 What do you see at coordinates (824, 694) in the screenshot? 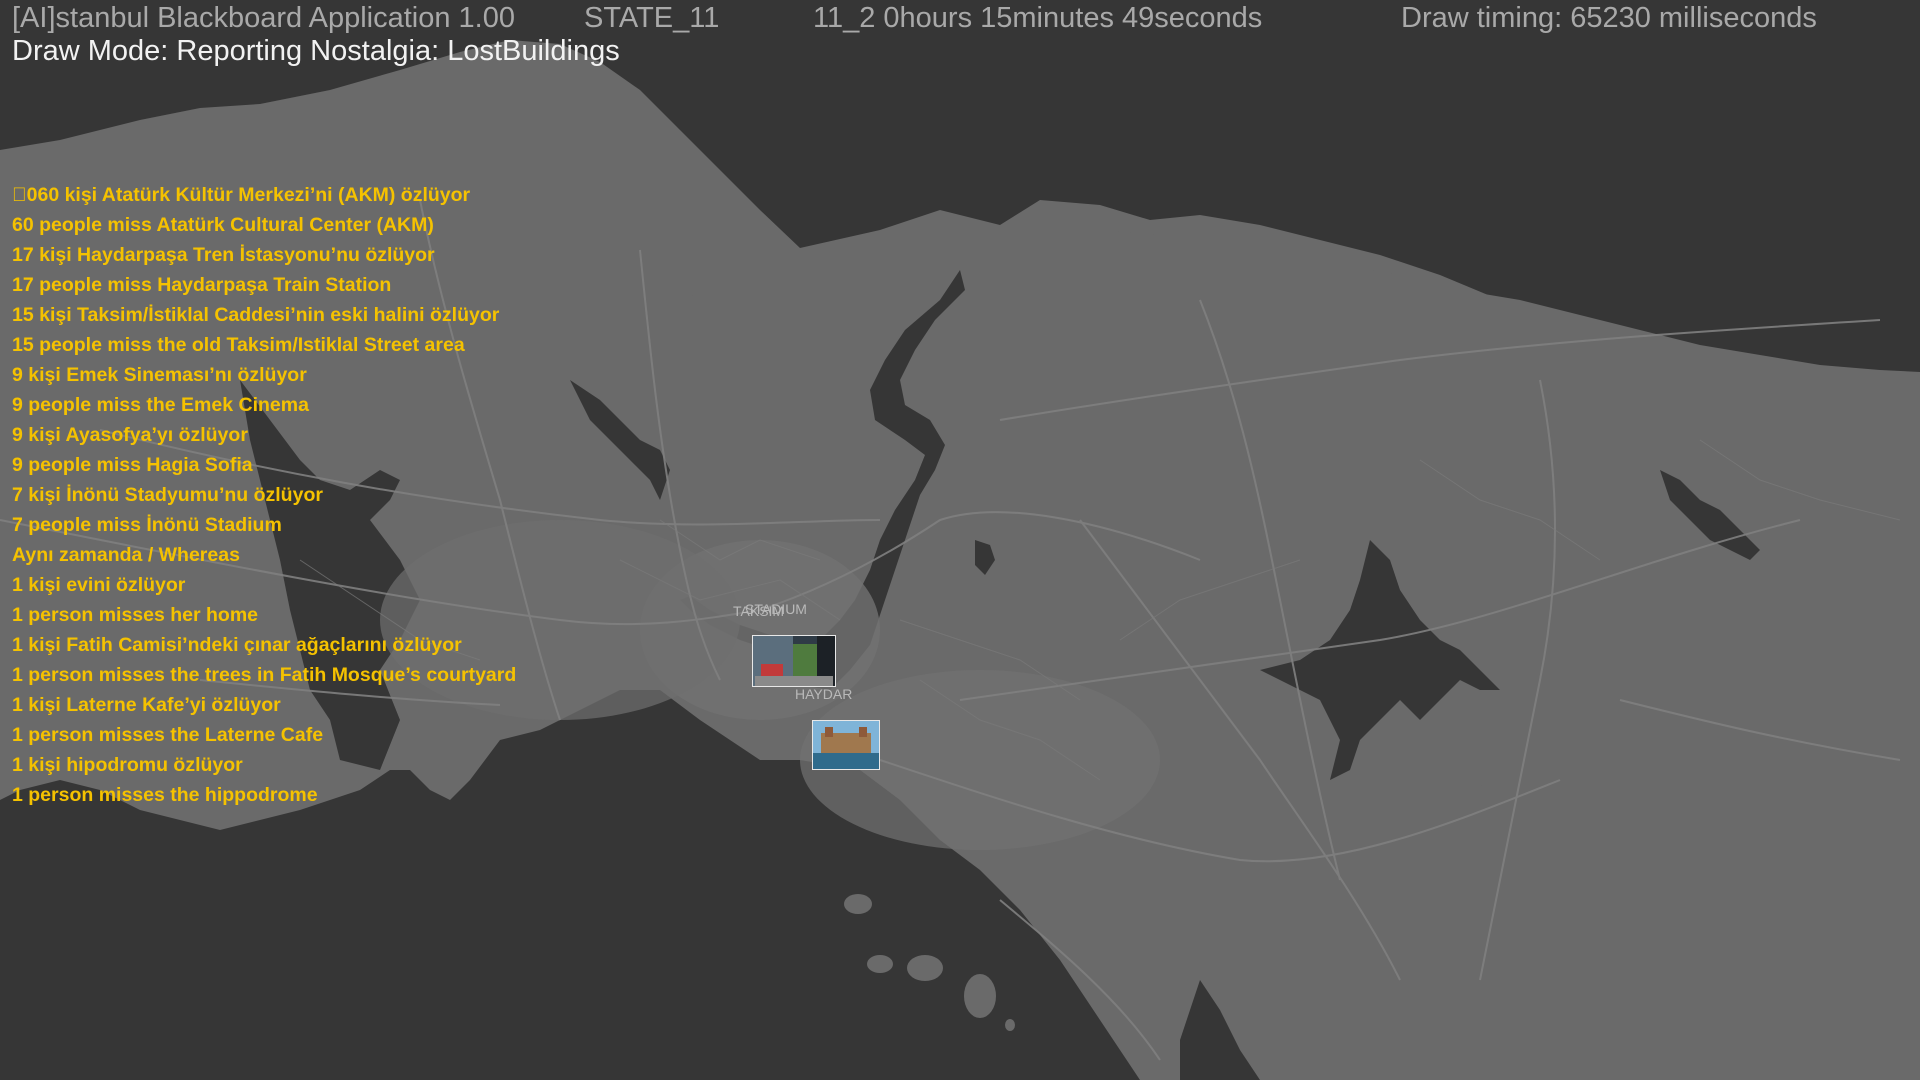
I see `haydar-label: HAYDAR` at bounding box center [824, 694].